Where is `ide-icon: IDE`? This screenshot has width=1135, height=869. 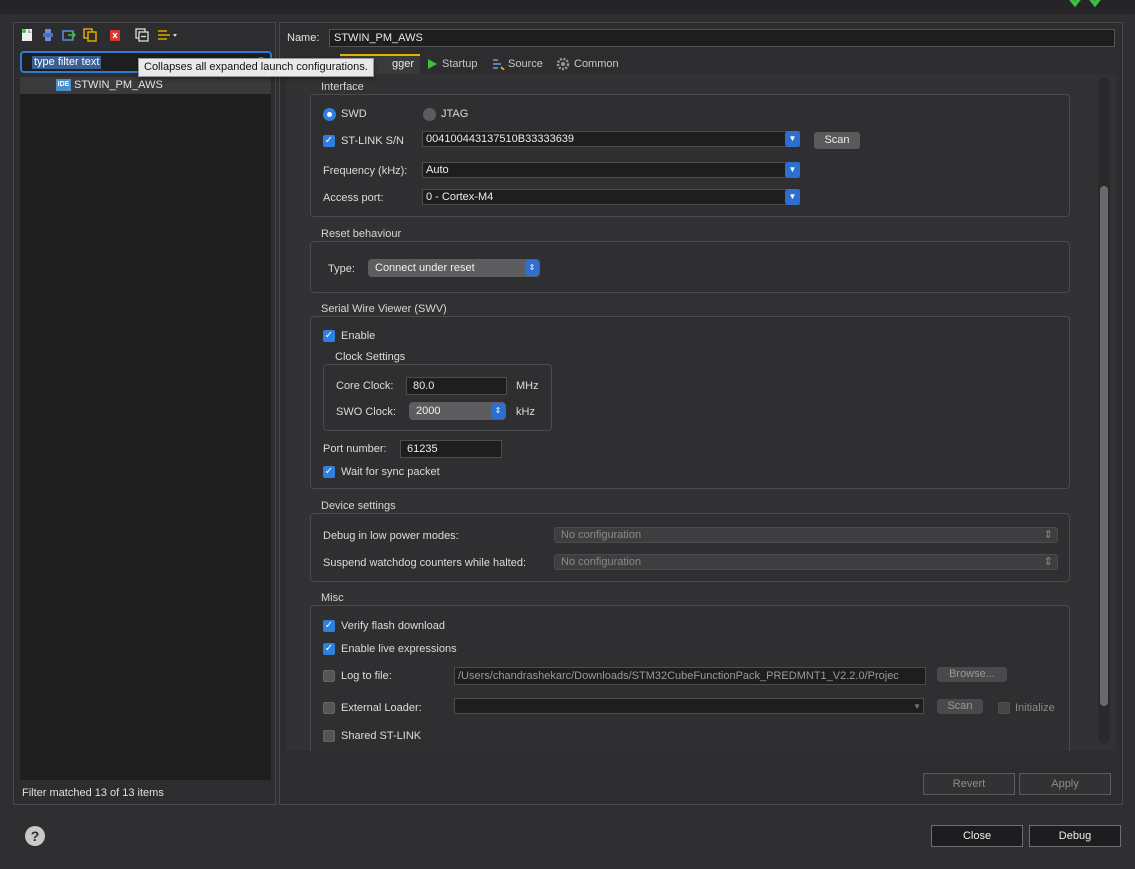
ide-icon: IDE is located at coordinates (63, 85).